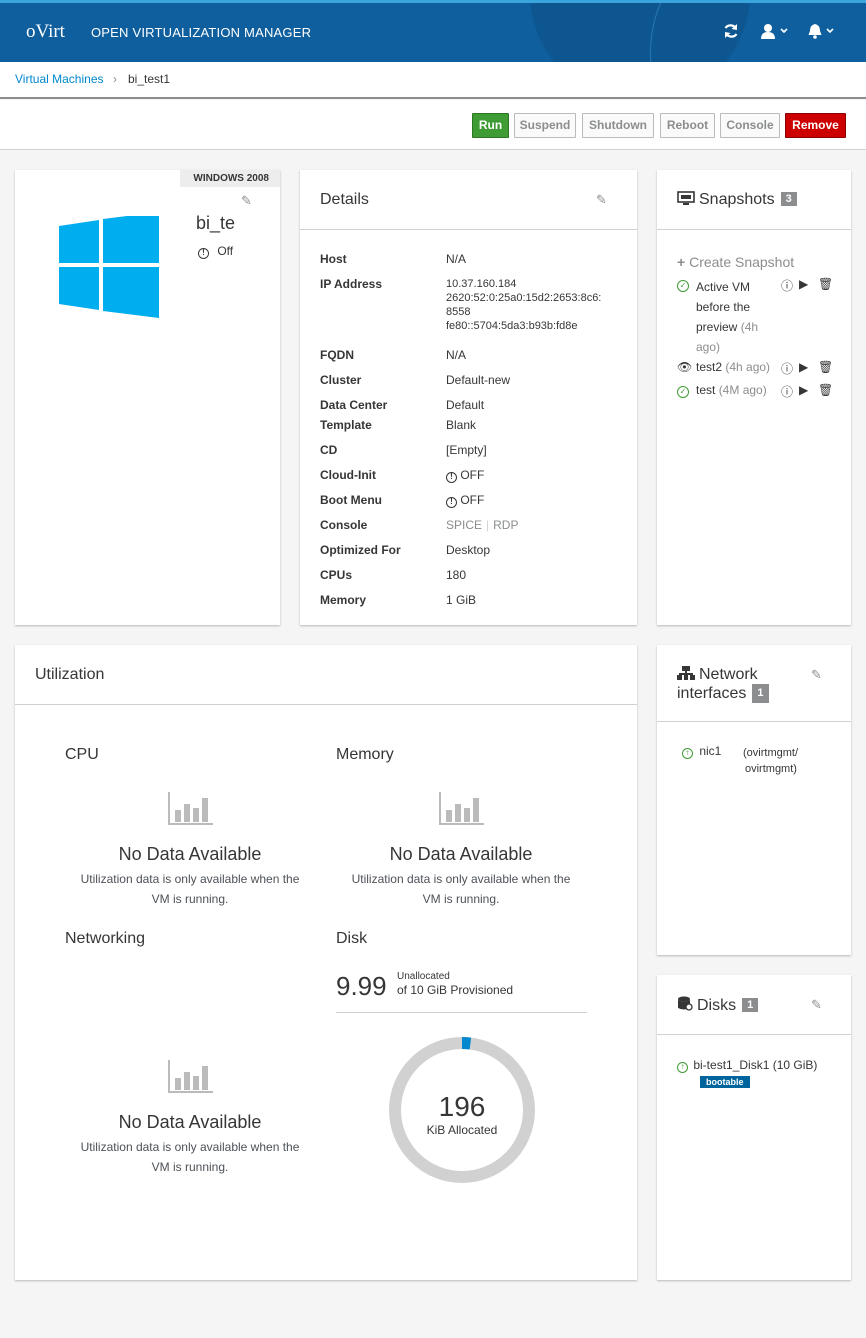 The height and width of the screenshot is (1338, 866). What do you see at coordinates (723, 307) in the screenshot?
I see `snapshot-name: before the` at bounding box center [723, 307].